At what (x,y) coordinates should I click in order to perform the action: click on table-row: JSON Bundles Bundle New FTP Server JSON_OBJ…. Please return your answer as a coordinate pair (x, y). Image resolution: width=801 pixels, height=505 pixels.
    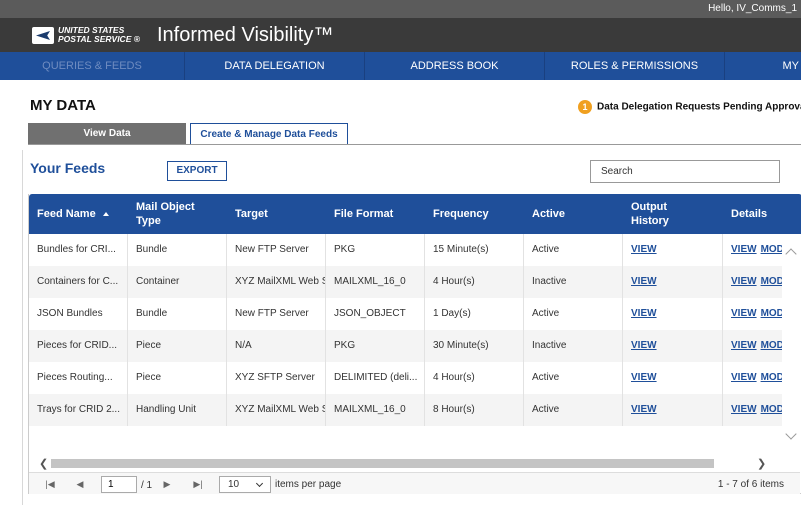
    Looking at the image, I should click on (405, 314).